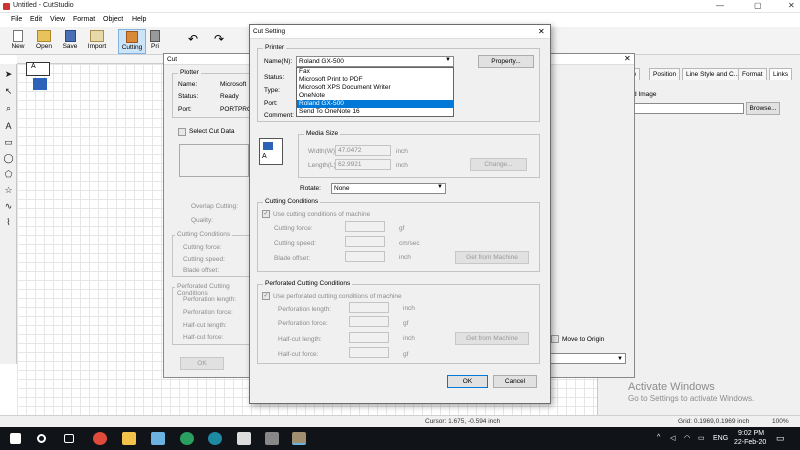  What do you see at coordinates (8, 126) in the screenshot?
I see `text-tool-icon: A` at bounding box center [8, 126].